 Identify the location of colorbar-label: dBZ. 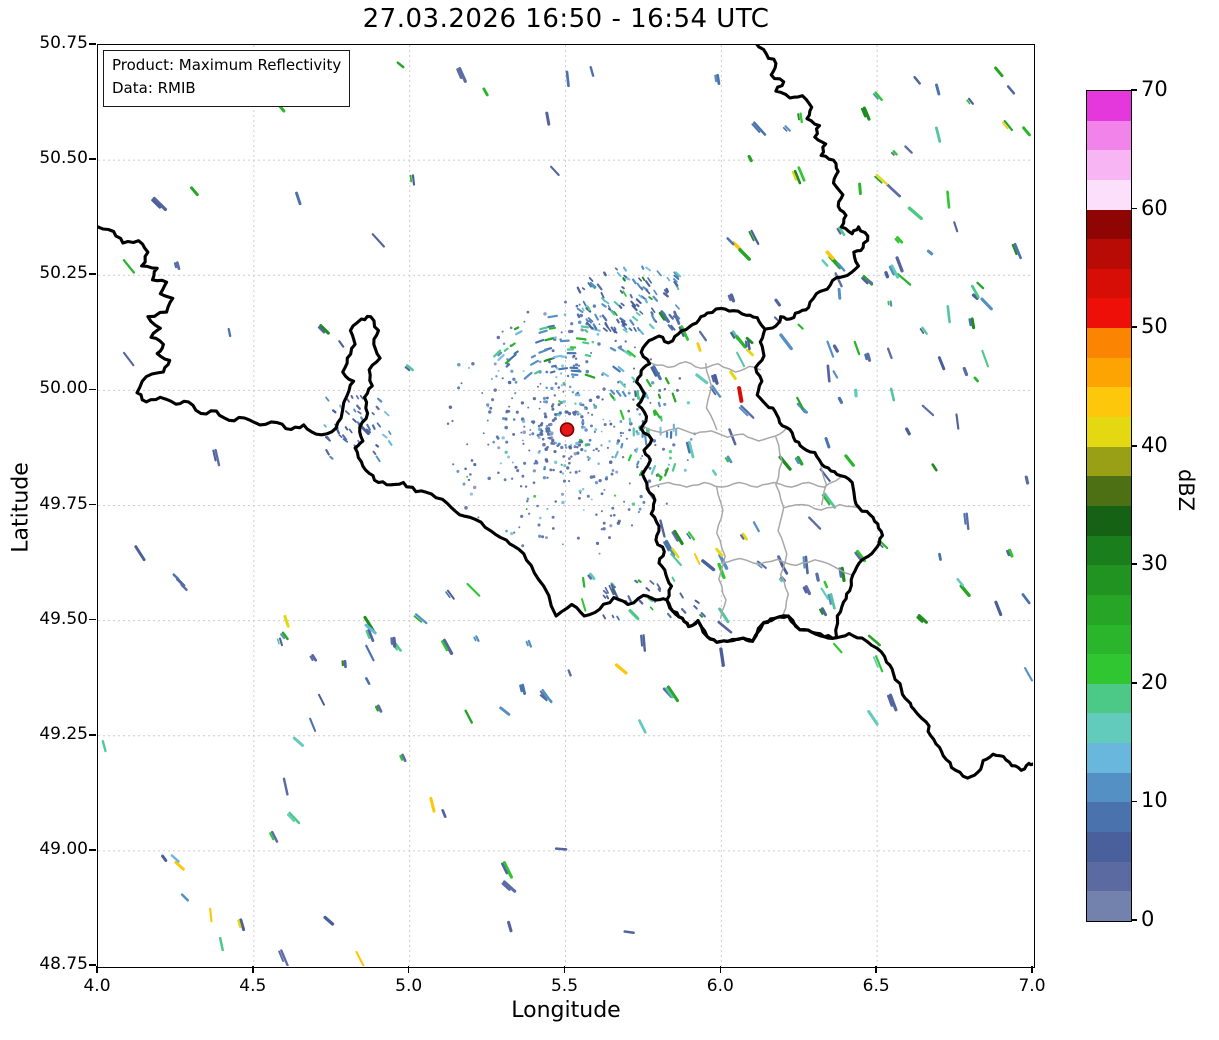
(1186, 490).